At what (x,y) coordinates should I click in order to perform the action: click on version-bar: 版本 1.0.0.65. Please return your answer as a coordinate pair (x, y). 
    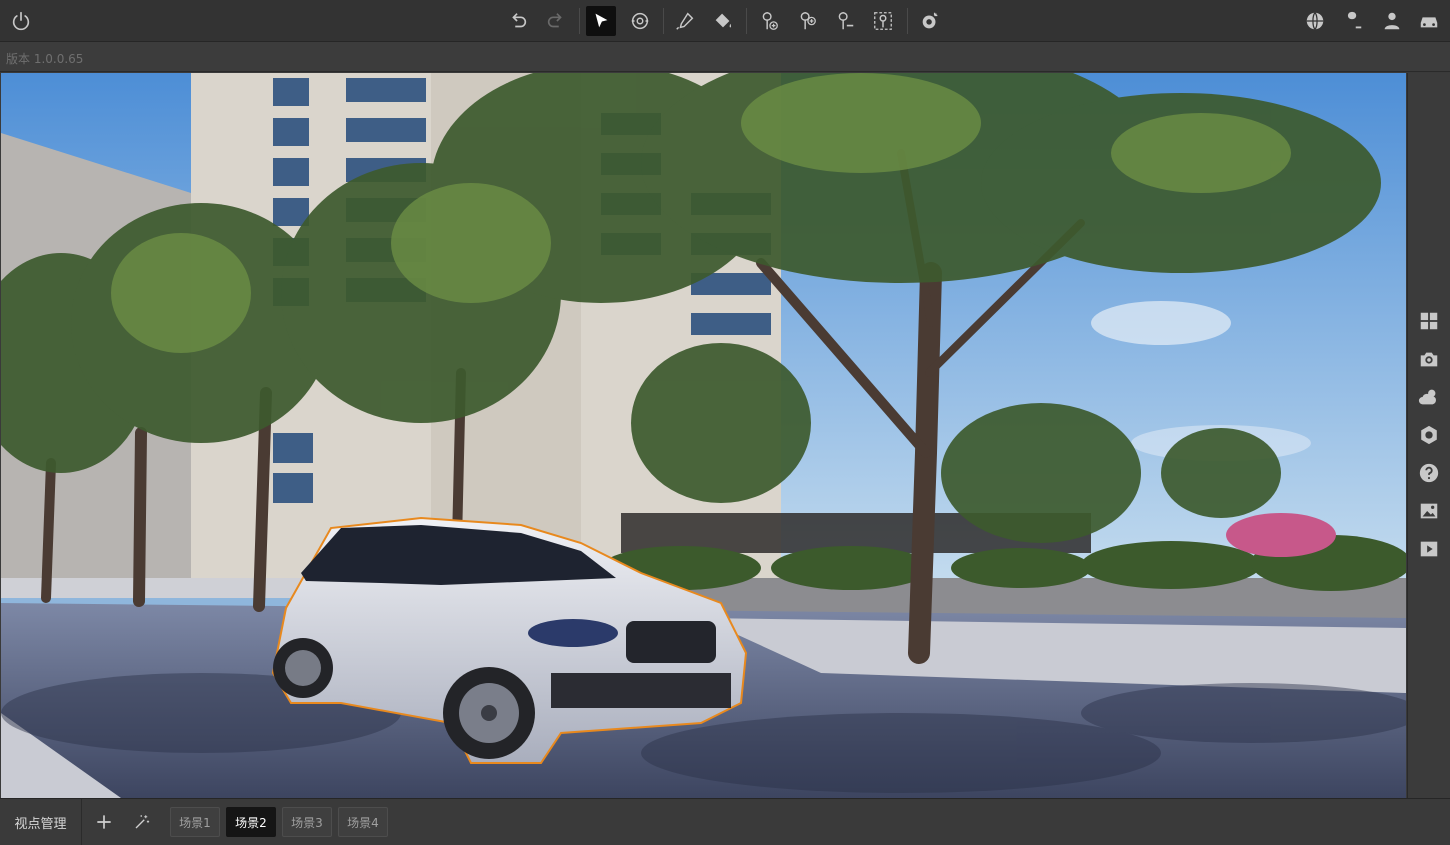
    Looking at the image, I should click on (725, 57).